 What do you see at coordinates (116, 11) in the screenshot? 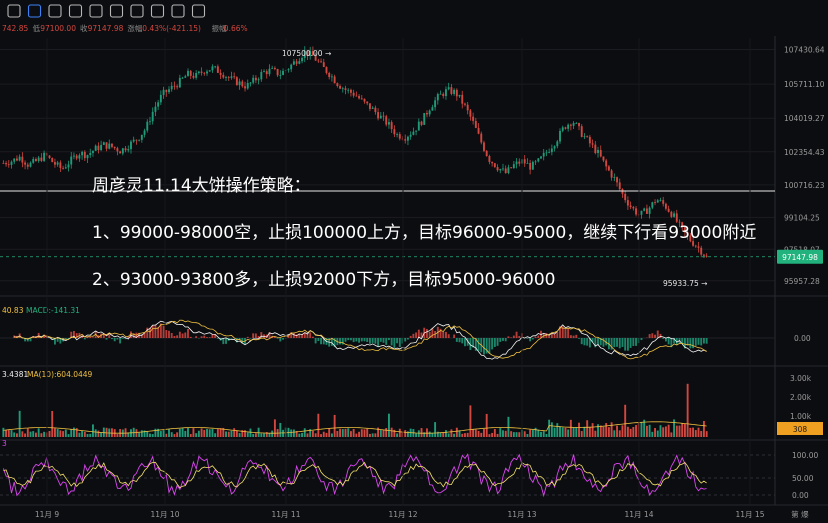
I see `lock-icon` at bounding box center [116, 11].